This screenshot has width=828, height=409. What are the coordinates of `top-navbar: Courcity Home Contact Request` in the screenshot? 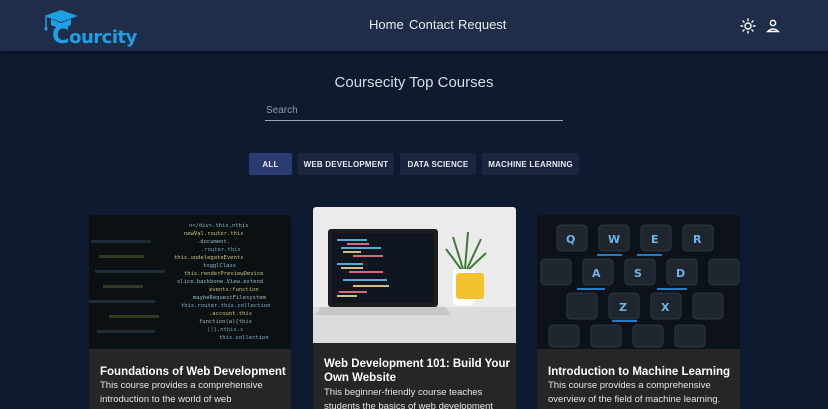 It's located at (414, 25).